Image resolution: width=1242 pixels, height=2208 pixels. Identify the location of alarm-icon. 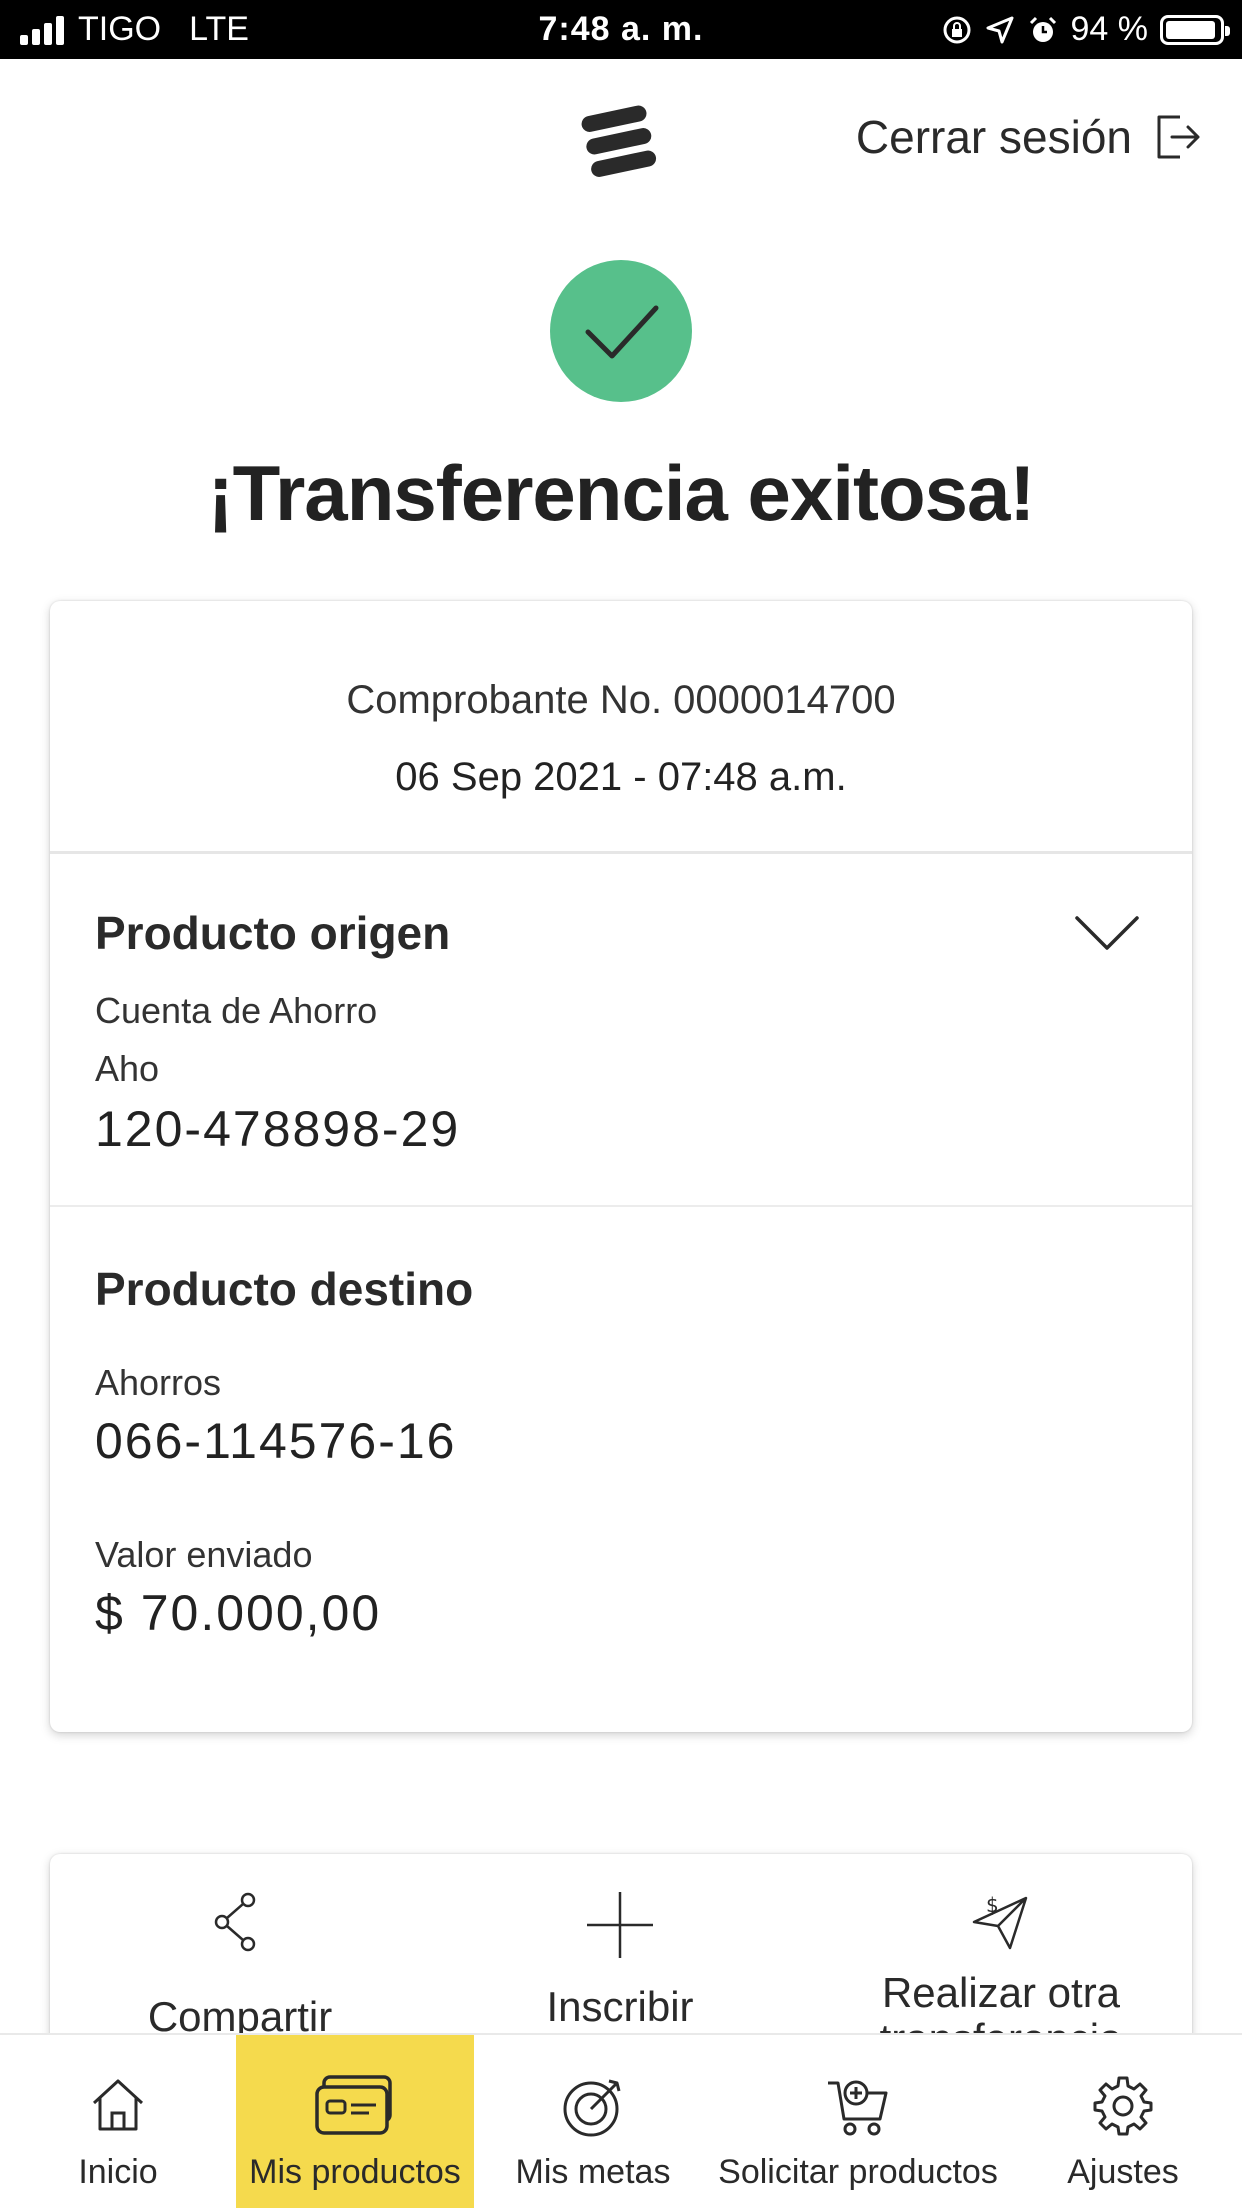
(1042, 29).